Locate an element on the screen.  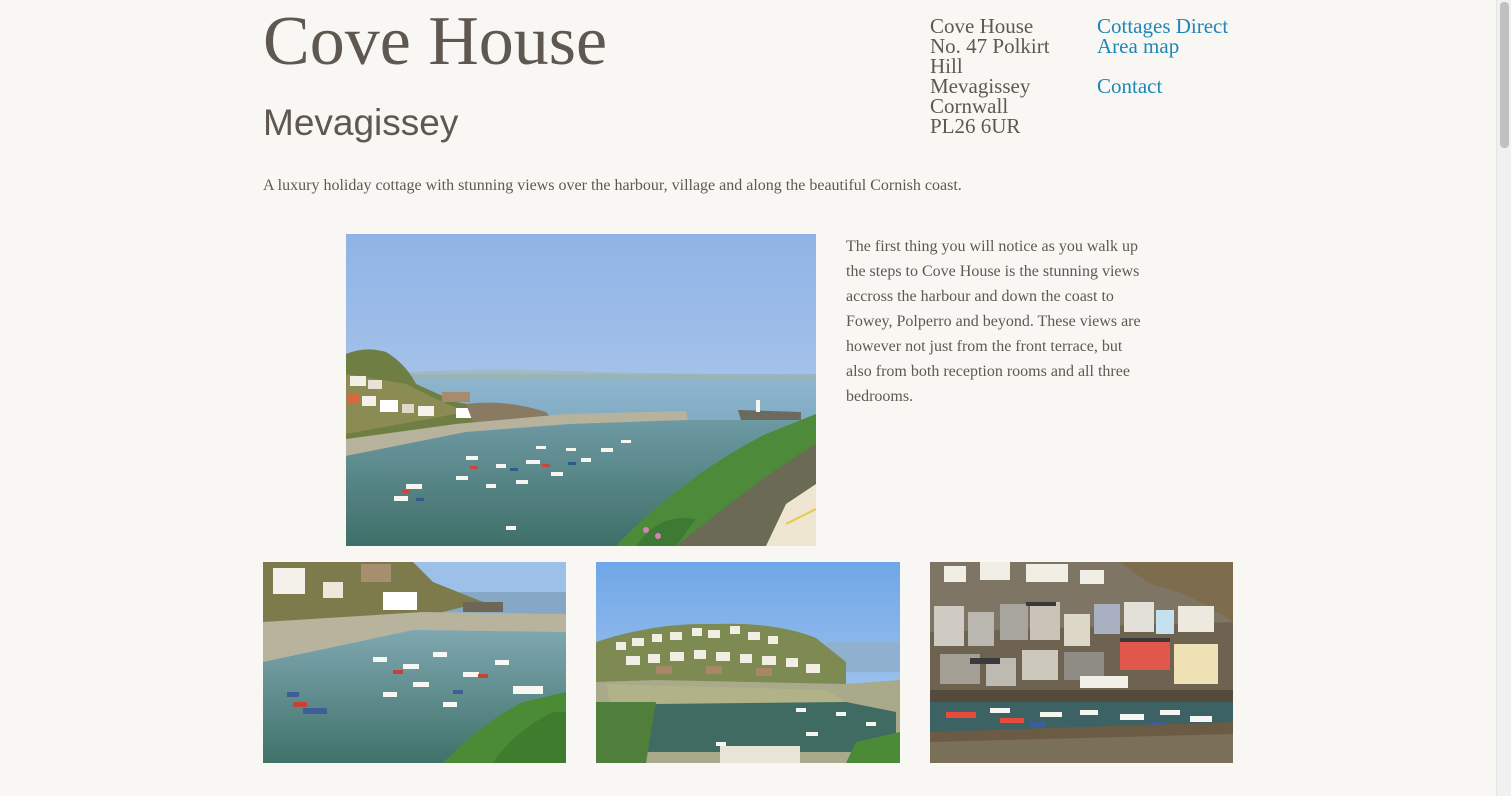
address-line-county: Cornwall is located at coordinates (969, 106).